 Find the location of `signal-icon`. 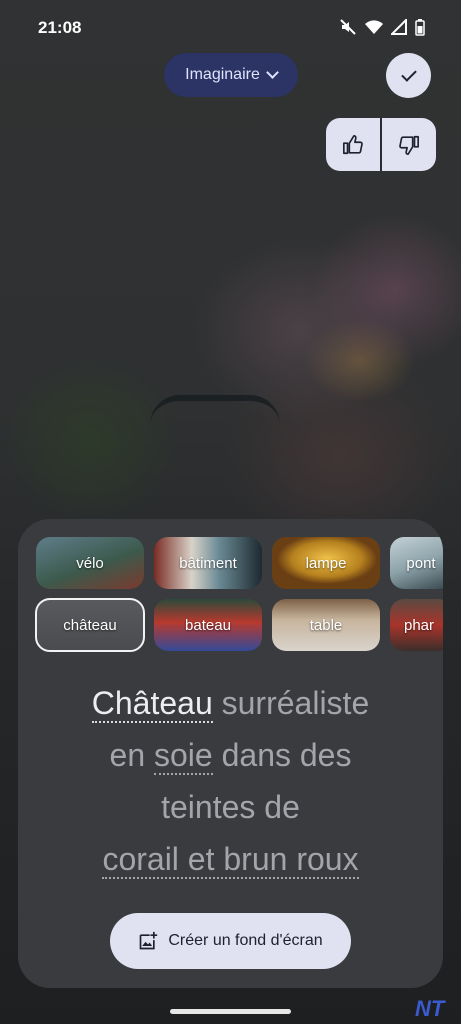

signal-icon is located at coordinates (398, 28).